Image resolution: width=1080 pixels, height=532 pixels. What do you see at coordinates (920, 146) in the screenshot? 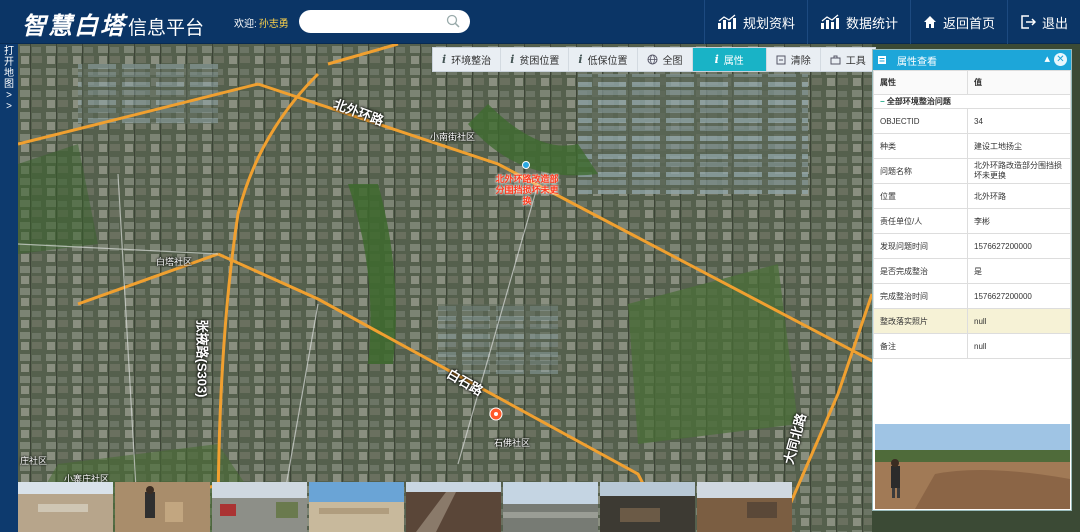
I see `row-key: 种类` at bounding box center [920, 146].